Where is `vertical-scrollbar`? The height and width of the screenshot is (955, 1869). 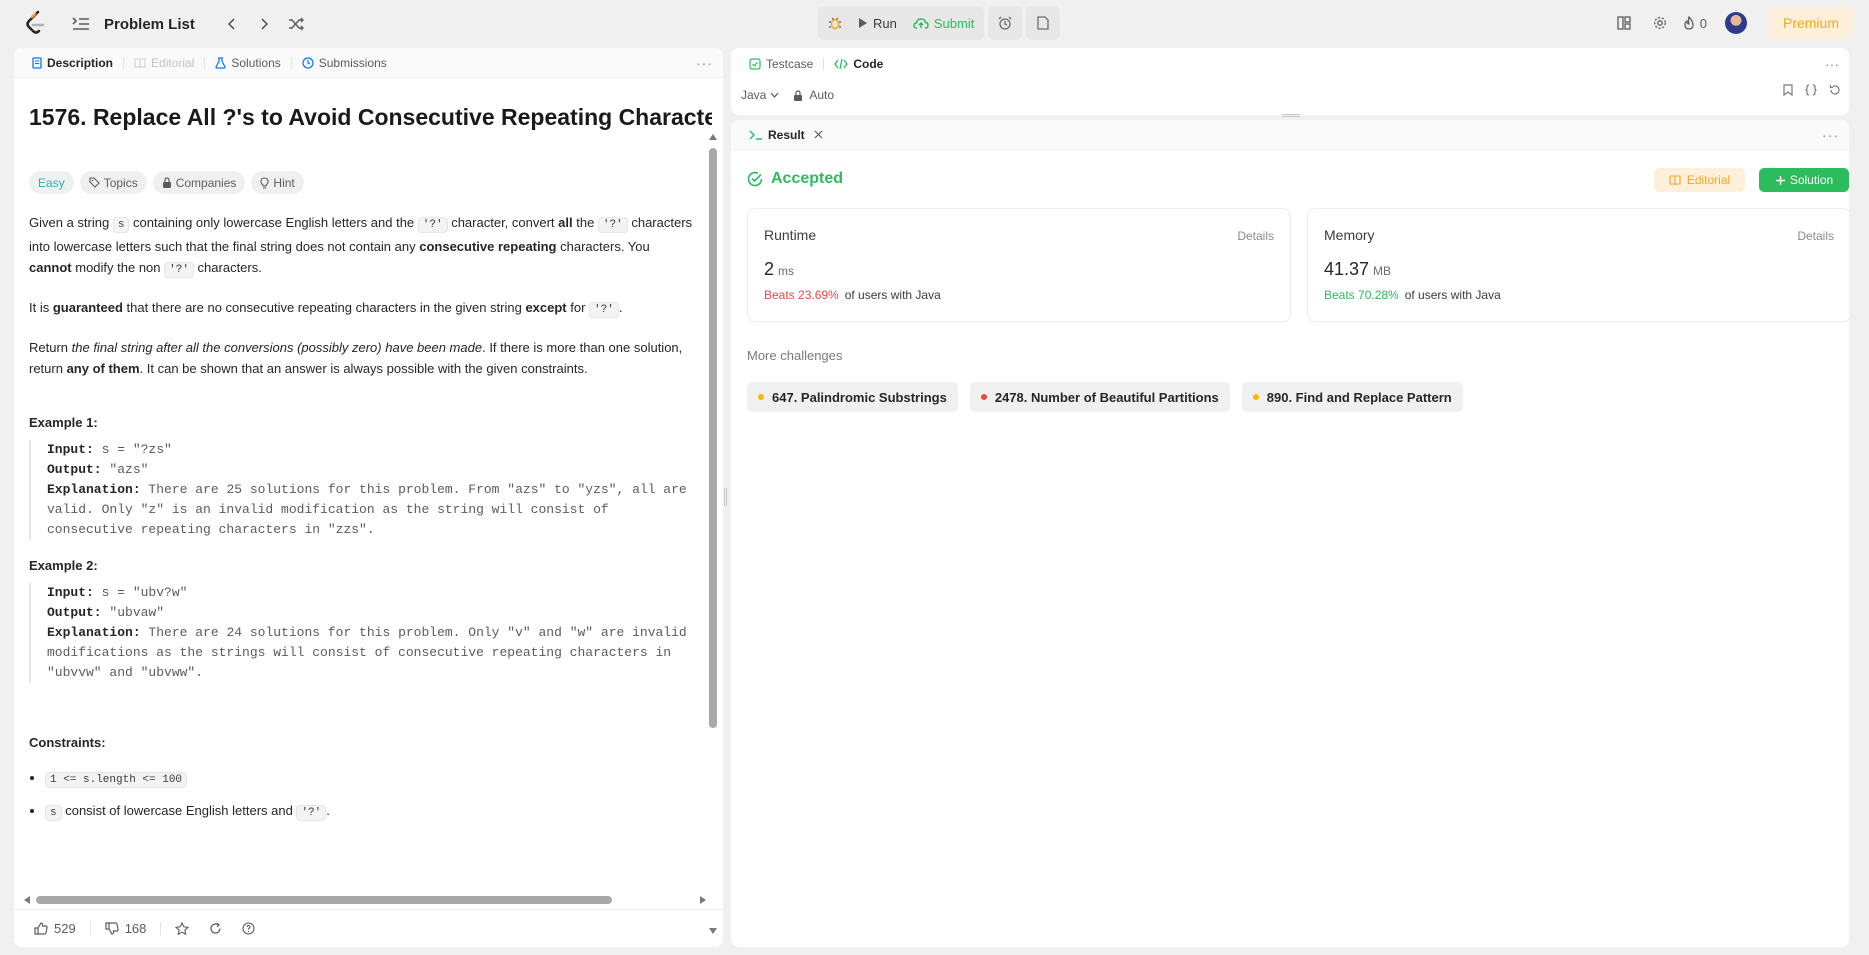
vertical-scrollbar is located at coordinates (713, 534).